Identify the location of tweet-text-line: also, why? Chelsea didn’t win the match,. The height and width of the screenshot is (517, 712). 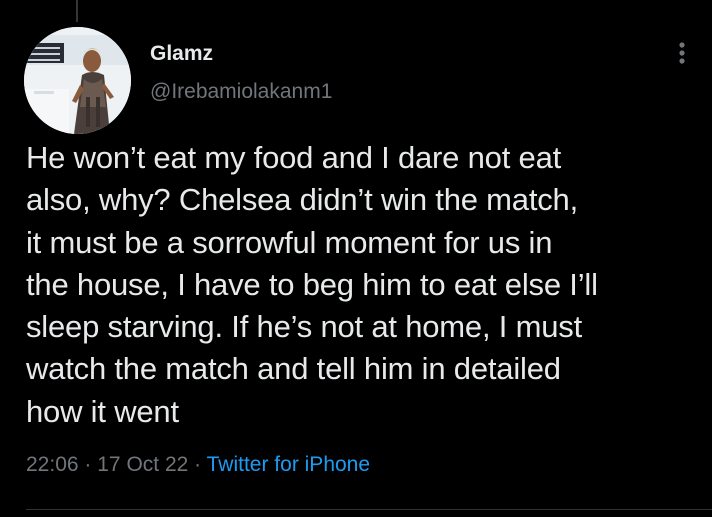
(302, 200).